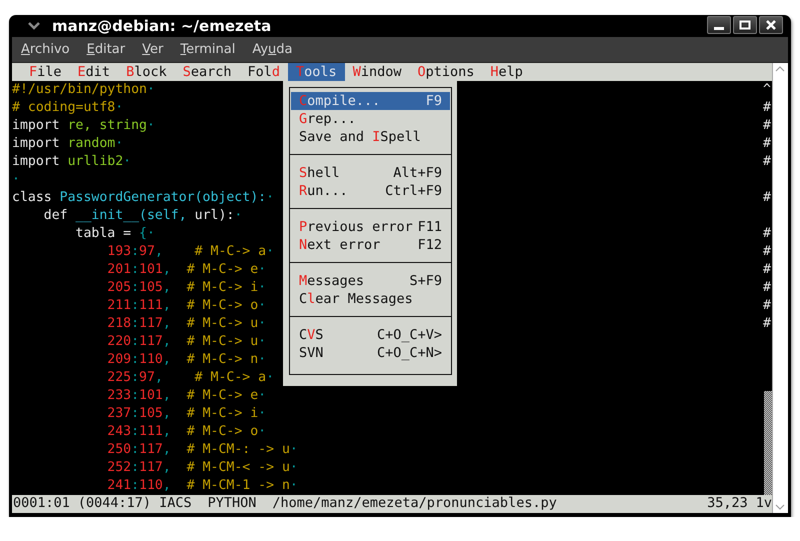 This screenshot has width=800, height=541. Describe the element at coordinates (115, 504) in the screenshot. I see `status-text: (0044:17)` at that location.